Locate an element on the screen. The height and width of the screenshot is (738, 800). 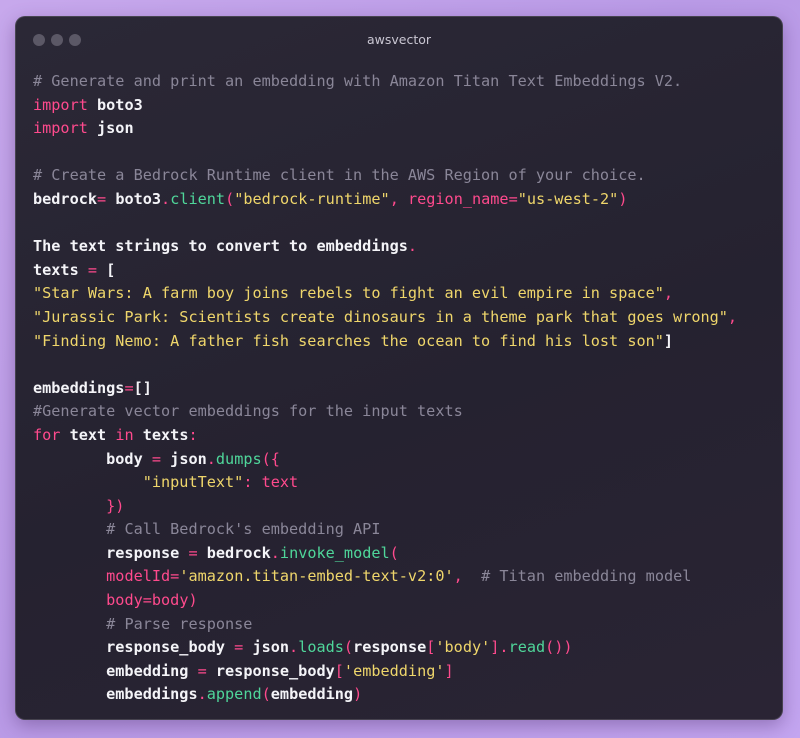
code-line: "inputText": text is located at coordinates (403, 483).